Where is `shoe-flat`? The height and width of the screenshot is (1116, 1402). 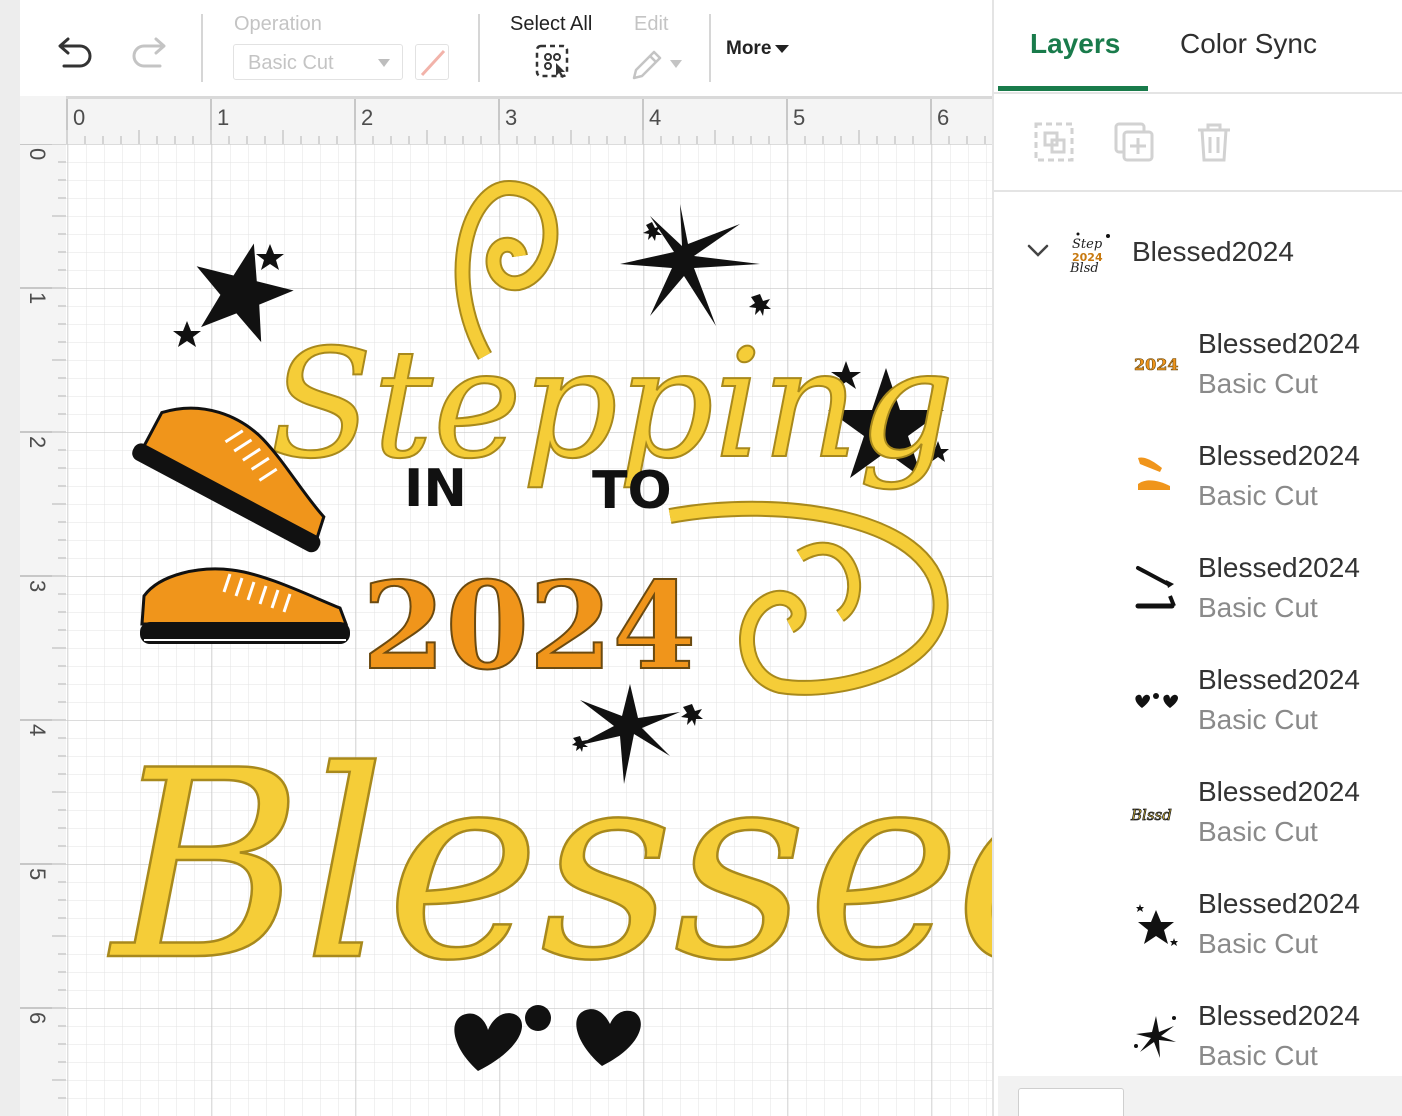 shoe-flat is located at coordinates (245, 605).